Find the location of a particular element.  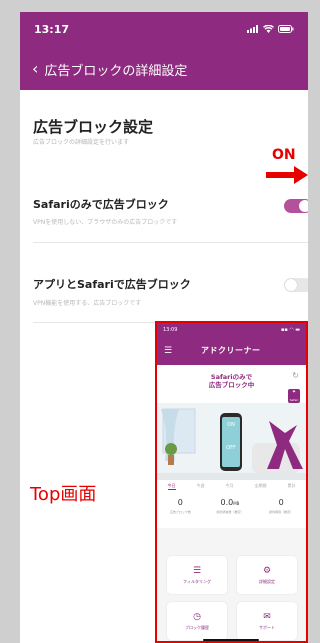

back-icon: ‹ is located at coordinates (35, 69).